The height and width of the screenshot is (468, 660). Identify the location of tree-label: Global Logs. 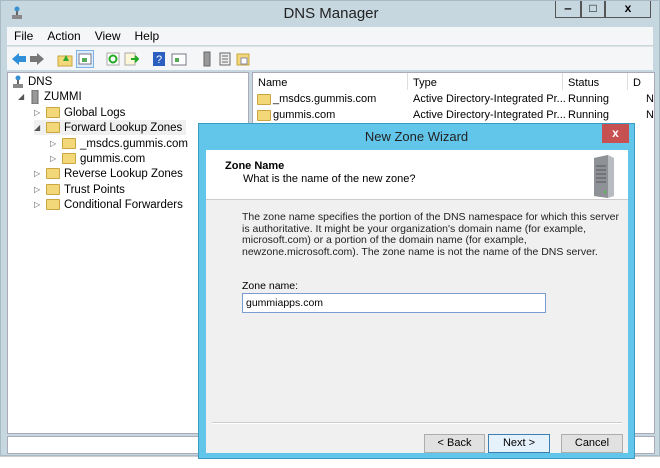
(95, 112).